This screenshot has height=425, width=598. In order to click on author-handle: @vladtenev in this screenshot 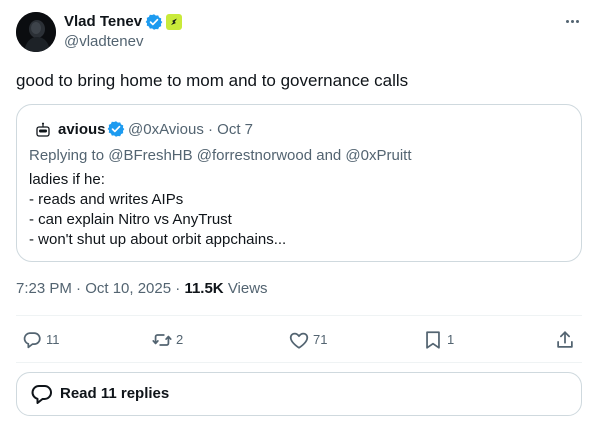, I will do `click(103, 42)`.